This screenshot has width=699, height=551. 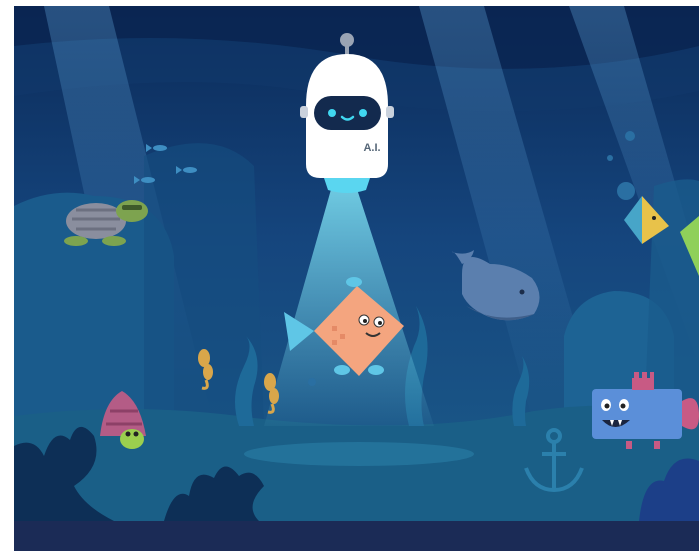 I want to click on robot-face-icon, so click(x=347, y=113).